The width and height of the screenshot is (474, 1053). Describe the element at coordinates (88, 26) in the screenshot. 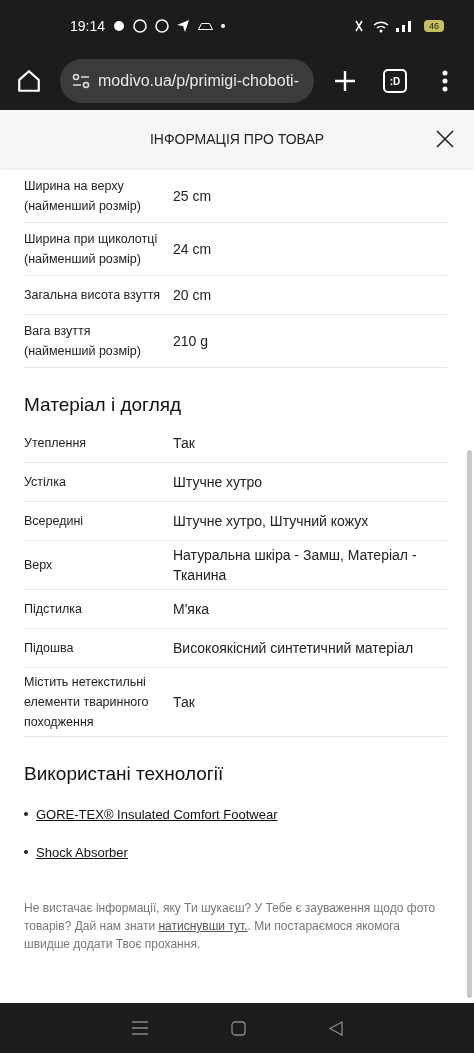

I see `clock: 19:14` at that location.